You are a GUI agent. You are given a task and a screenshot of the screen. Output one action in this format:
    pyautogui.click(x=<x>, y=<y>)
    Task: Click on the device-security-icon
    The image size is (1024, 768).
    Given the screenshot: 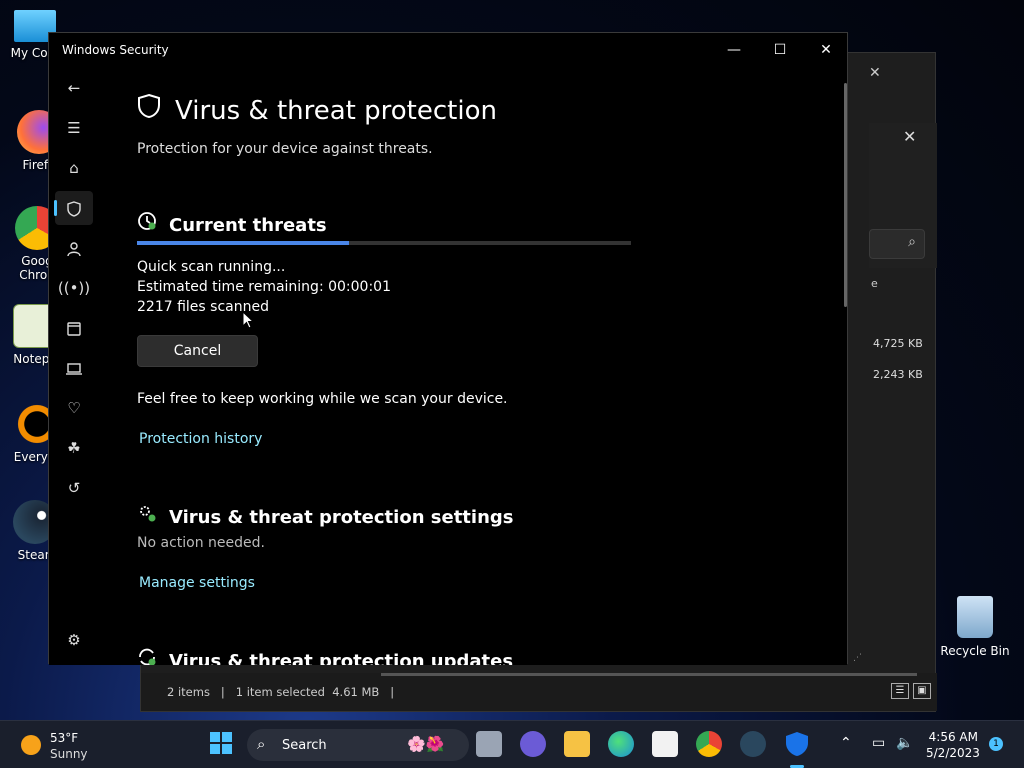 What is the action you would take?
    pyautogui.click(x=74, y=368)
    